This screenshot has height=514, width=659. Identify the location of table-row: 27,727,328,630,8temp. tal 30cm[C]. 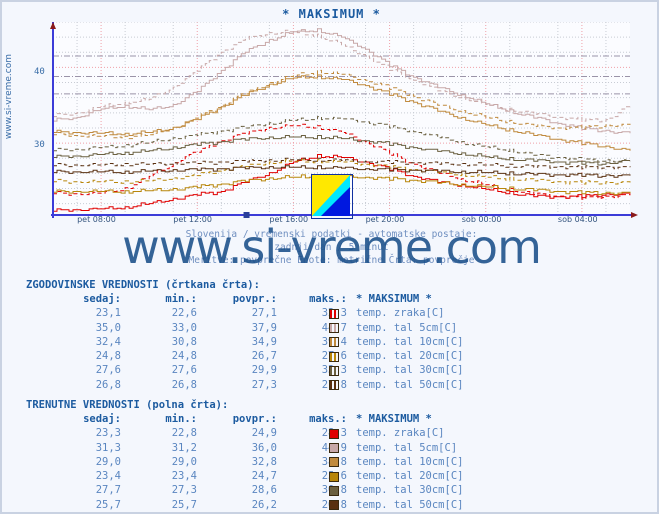
(342, 490).